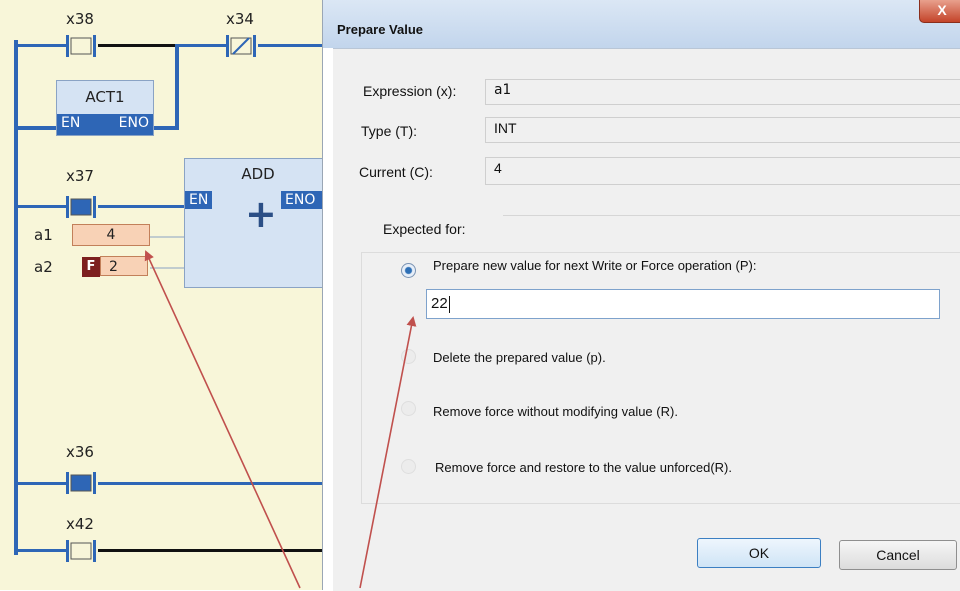 This screenshot has width=960, height=591. What do you see at coordinates (258, 174) in the screenshot?
I see `add-title: ADD` at bounding box center [258, 174].